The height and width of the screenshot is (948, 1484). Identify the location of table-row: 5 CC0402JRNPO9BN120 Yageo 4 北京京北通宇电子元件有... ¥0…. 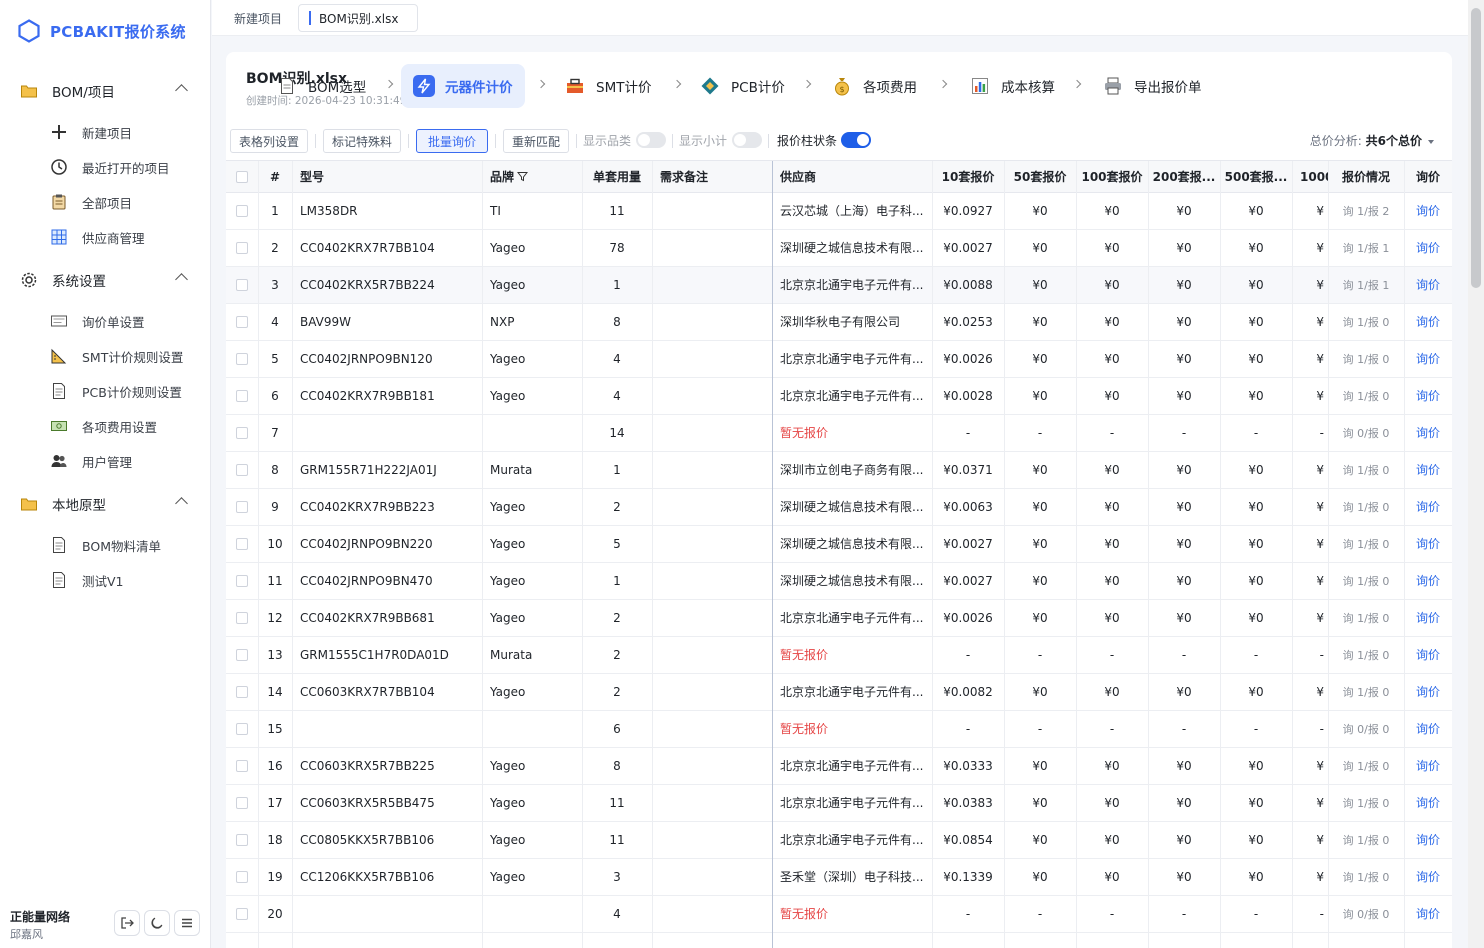
(839, 359).